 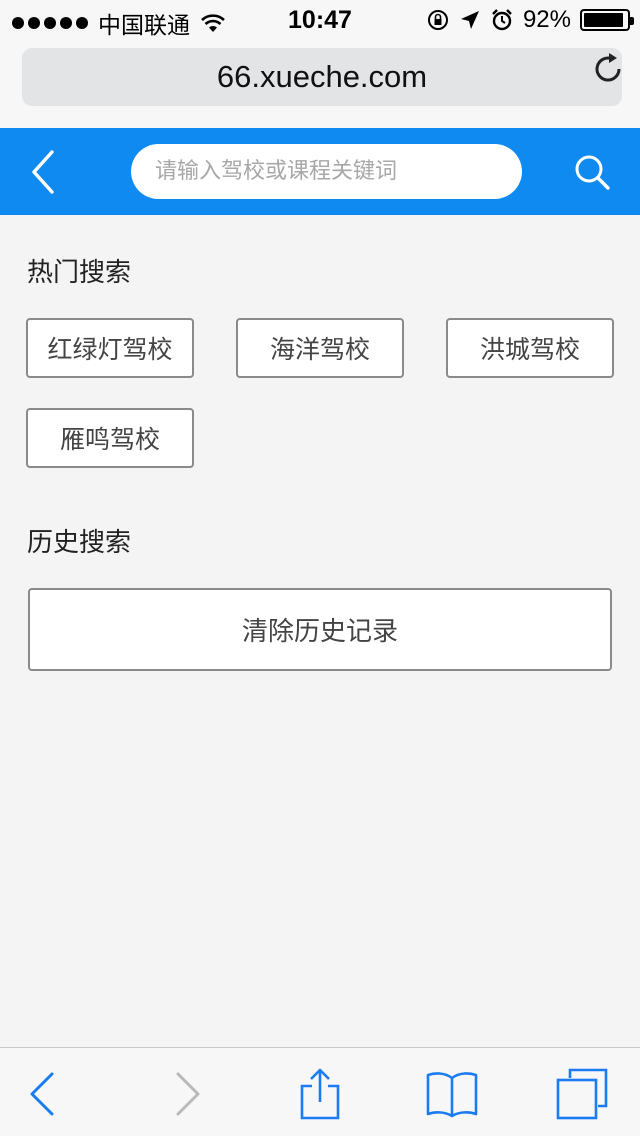 I want to click on url-text: 66.xueche.com, so click(x=322, y=76).